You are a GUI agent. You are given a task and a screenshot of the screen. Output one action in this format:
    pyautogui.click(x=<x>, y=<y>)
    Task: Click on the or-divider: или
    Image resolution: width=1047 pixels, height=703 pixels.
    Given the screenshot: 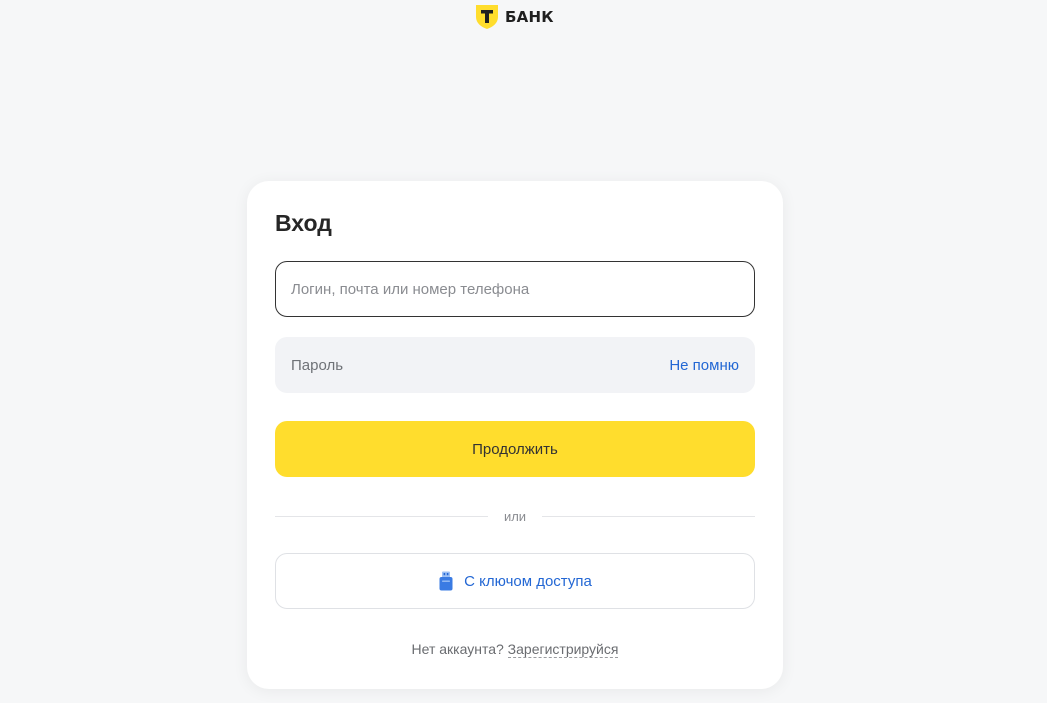 What is the action you would take?
    pyautogui.click(x=515, y=516)
    